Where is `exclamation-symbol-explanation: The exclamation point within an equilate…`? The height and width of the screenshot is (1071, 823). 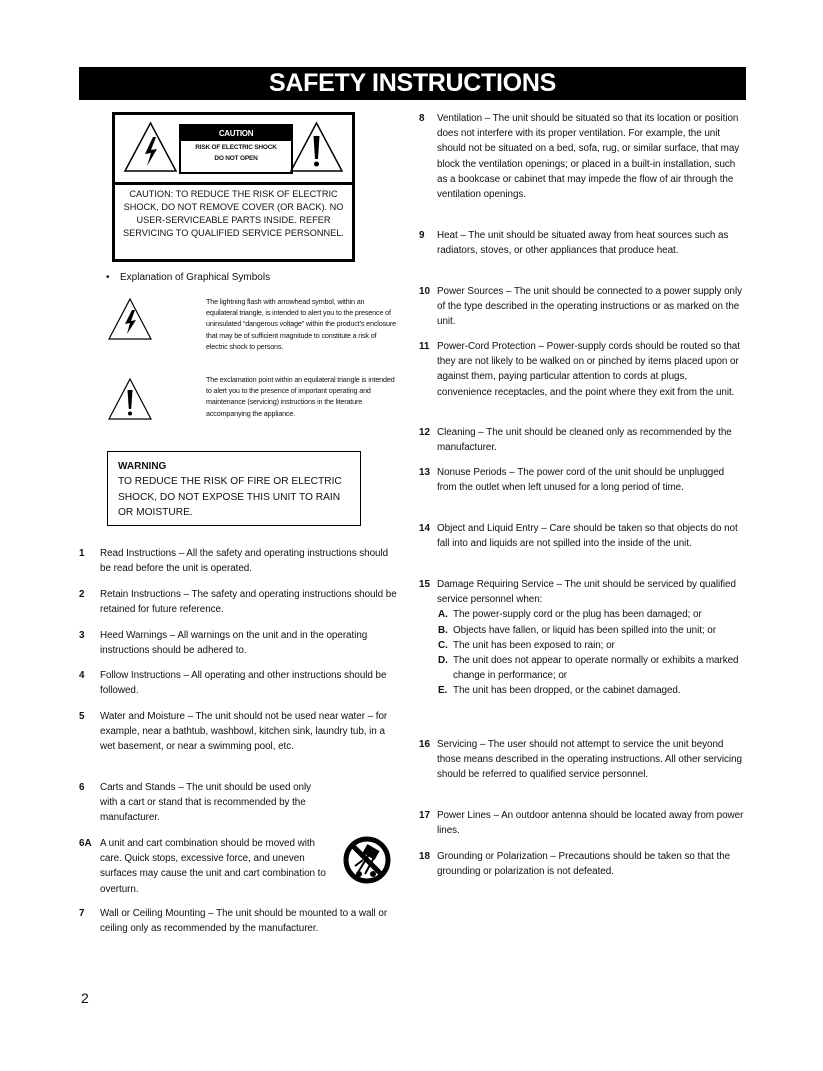
exclamation-symbol-explanation: The exclamation point within an equilate… is located at coordinates (300, 396).